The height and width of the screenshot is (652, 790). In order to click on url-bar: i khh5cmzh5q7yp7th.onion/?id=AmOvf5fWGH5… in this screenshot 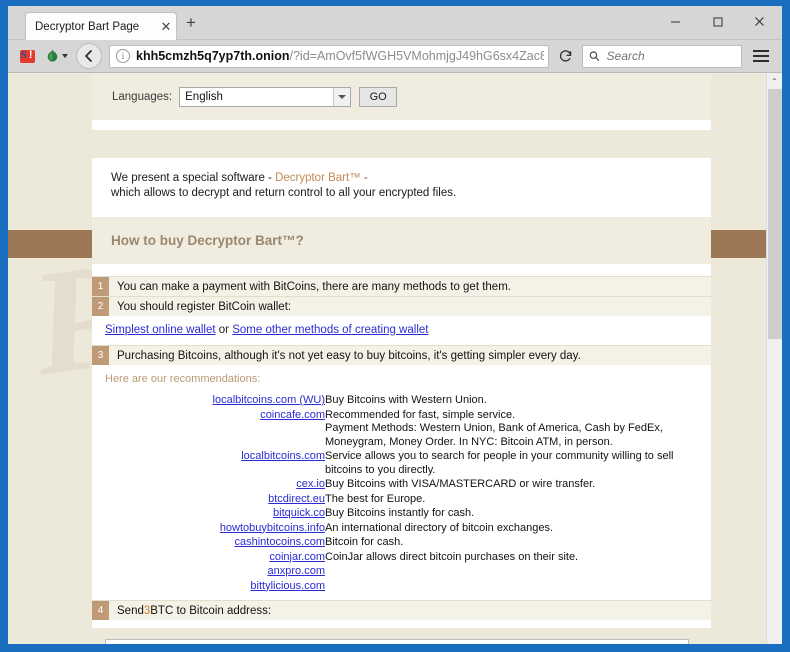, I will do `click(329, 56)`.